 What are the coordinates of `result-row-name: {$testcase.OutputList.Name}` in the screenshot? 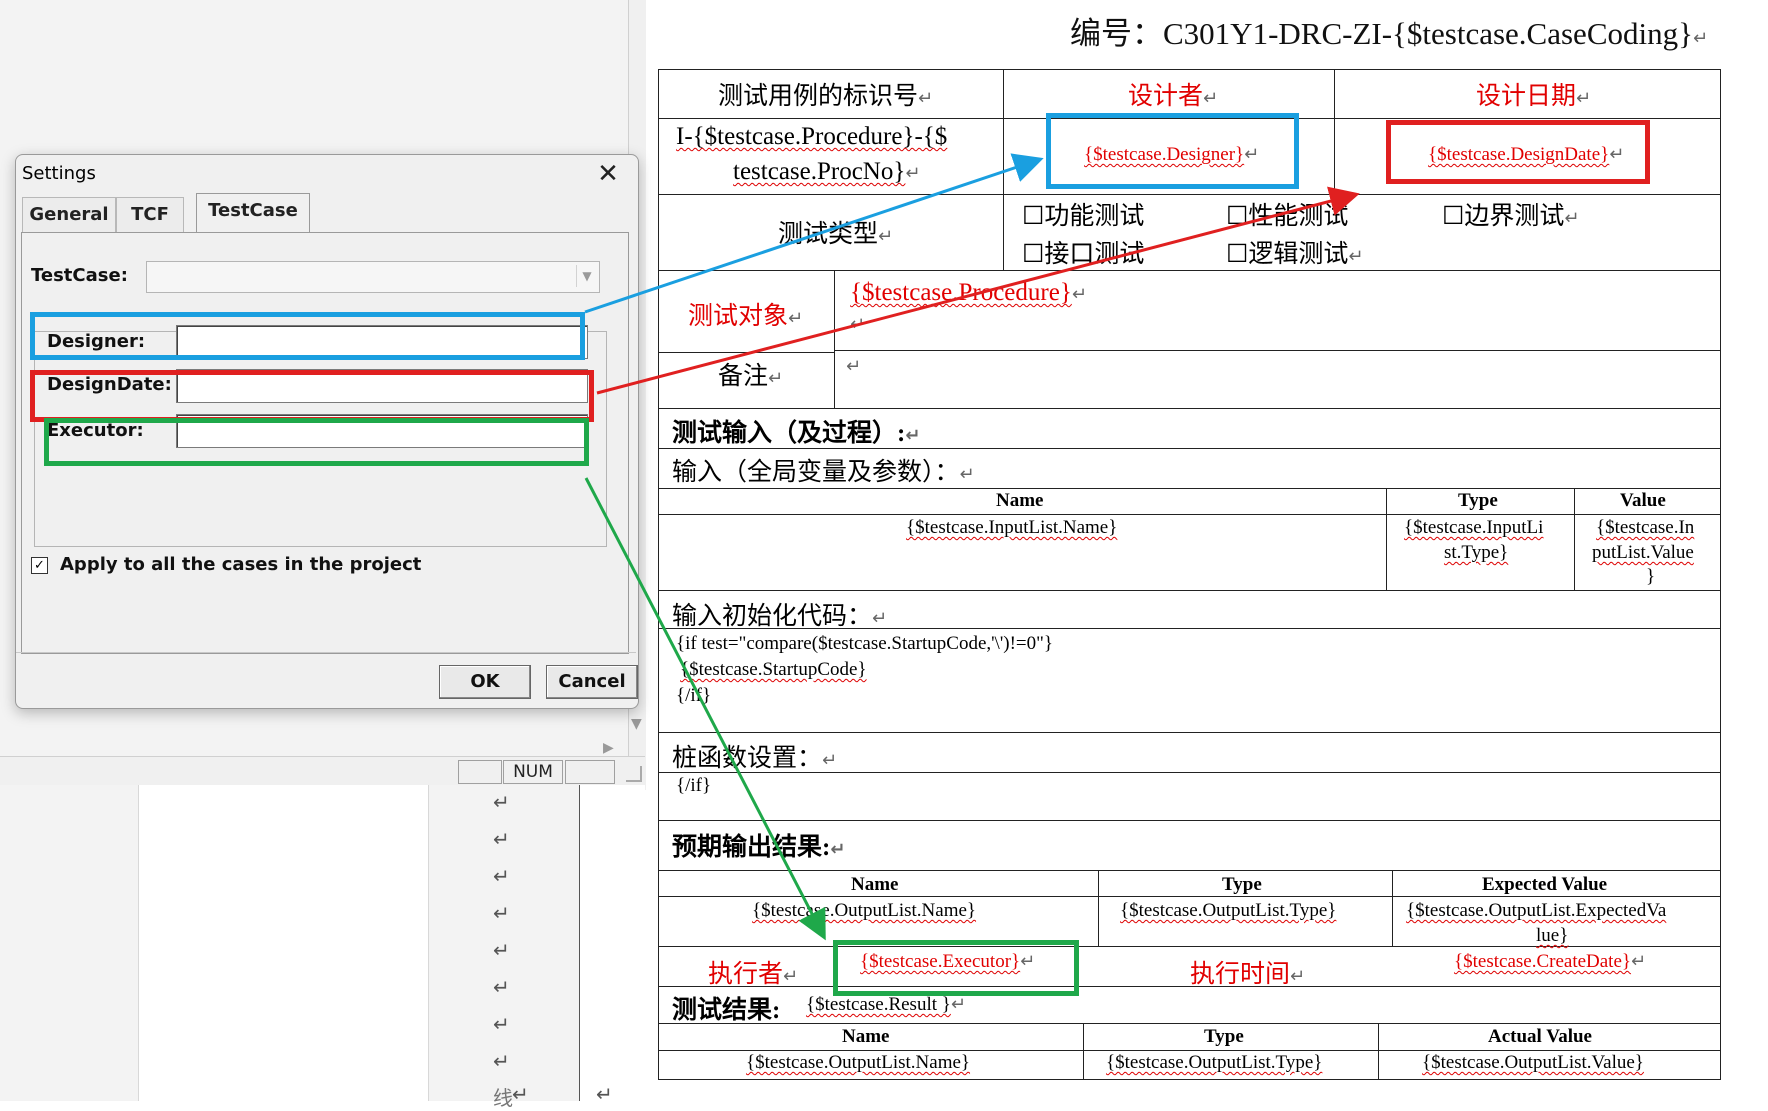 It's located at (858, 1062).